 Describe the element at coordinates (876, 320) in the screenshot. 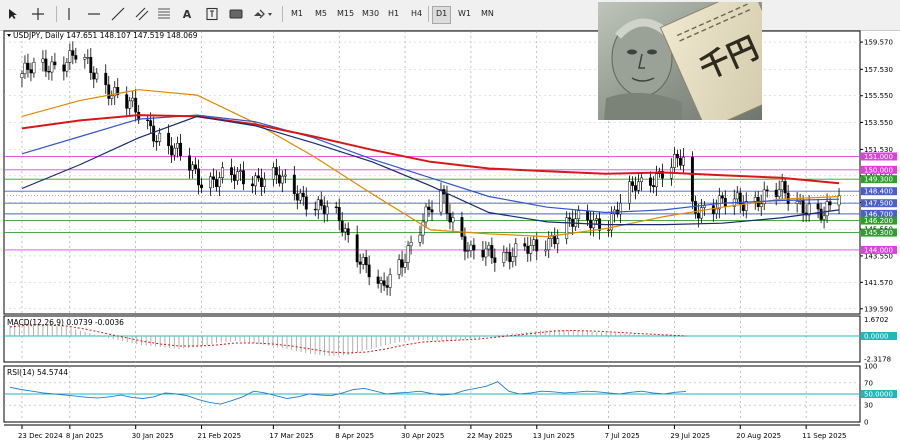

I see `macd-tick-label: 1.6702` at that location.